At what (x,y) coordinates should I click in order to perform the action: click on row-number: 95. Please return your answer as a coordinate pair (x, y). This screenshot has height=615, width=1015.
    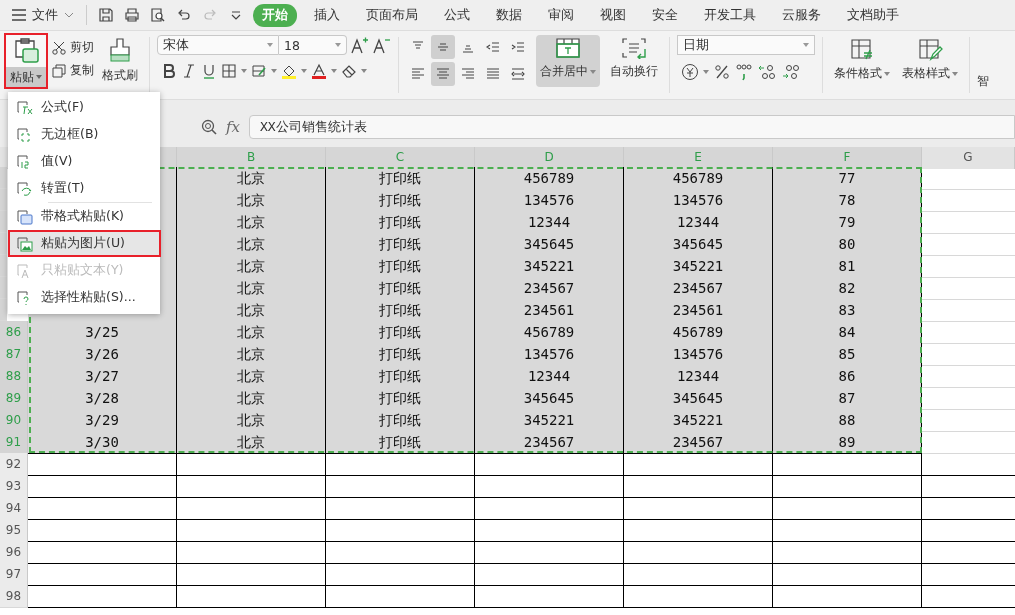
    Looking at the image, I should click on (14, 530).